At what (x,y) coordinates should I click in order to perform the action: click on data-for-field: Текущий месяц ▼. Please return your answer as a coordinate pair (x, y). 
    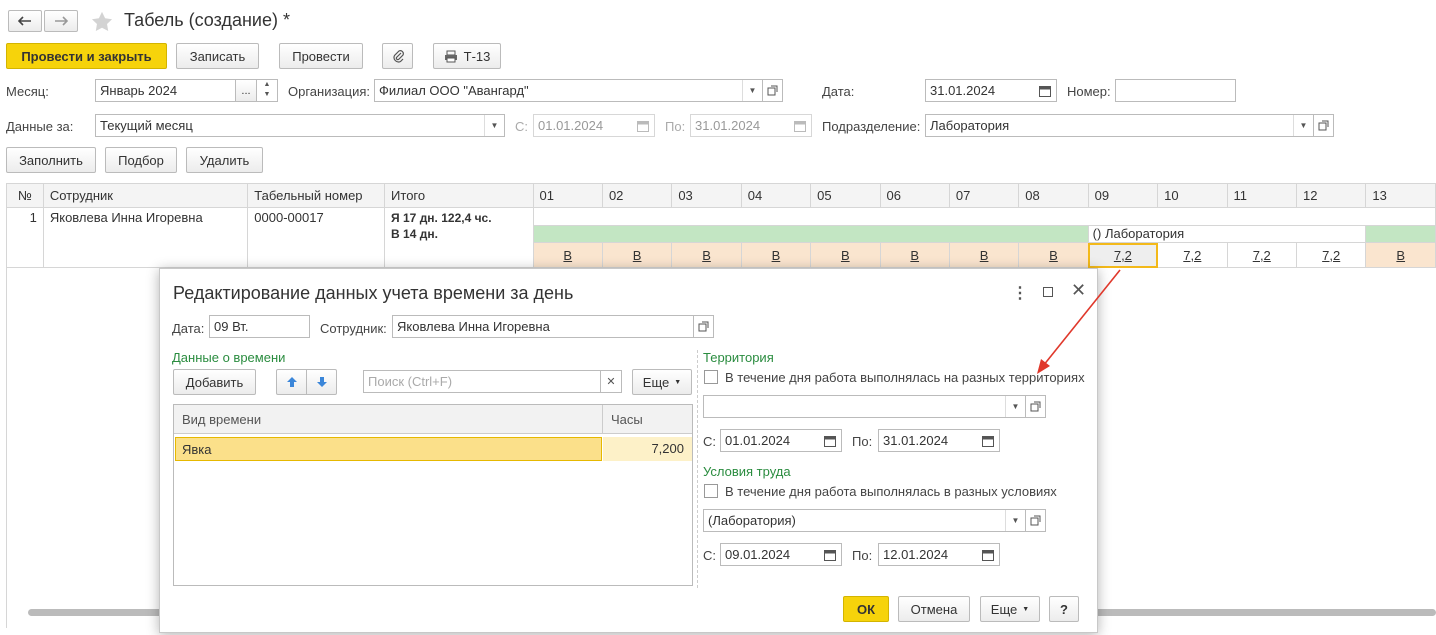
    Looking at the image, I should click on (300, 125).